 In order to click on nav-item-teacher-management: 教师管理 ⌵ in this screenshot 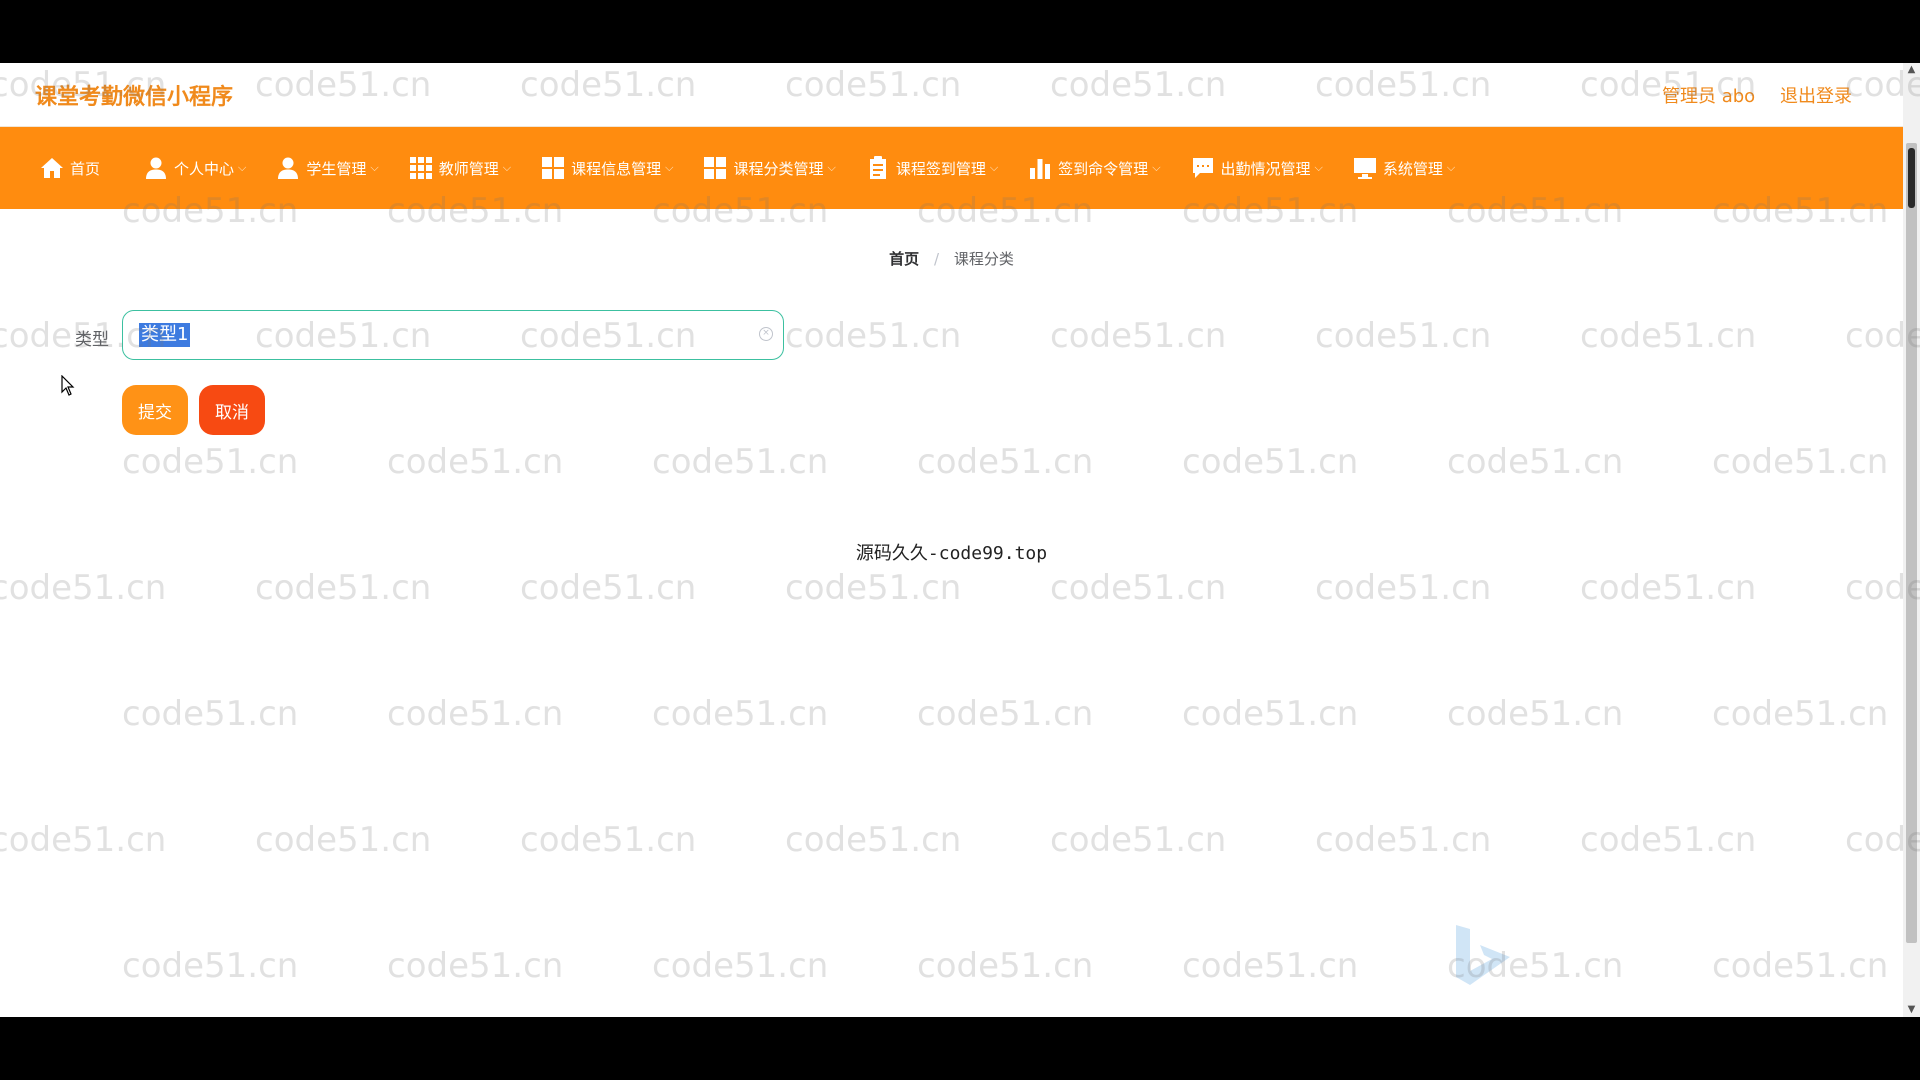, I will do `click(460, 168)`.